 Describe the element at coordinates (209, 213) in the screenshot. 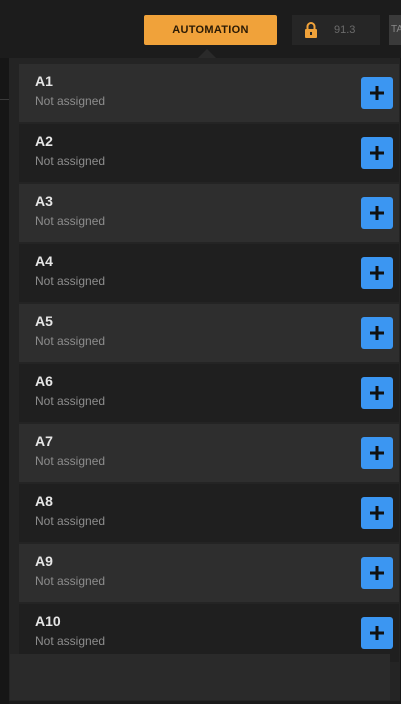

I see `list-item: A3 Not assigned` at that location.